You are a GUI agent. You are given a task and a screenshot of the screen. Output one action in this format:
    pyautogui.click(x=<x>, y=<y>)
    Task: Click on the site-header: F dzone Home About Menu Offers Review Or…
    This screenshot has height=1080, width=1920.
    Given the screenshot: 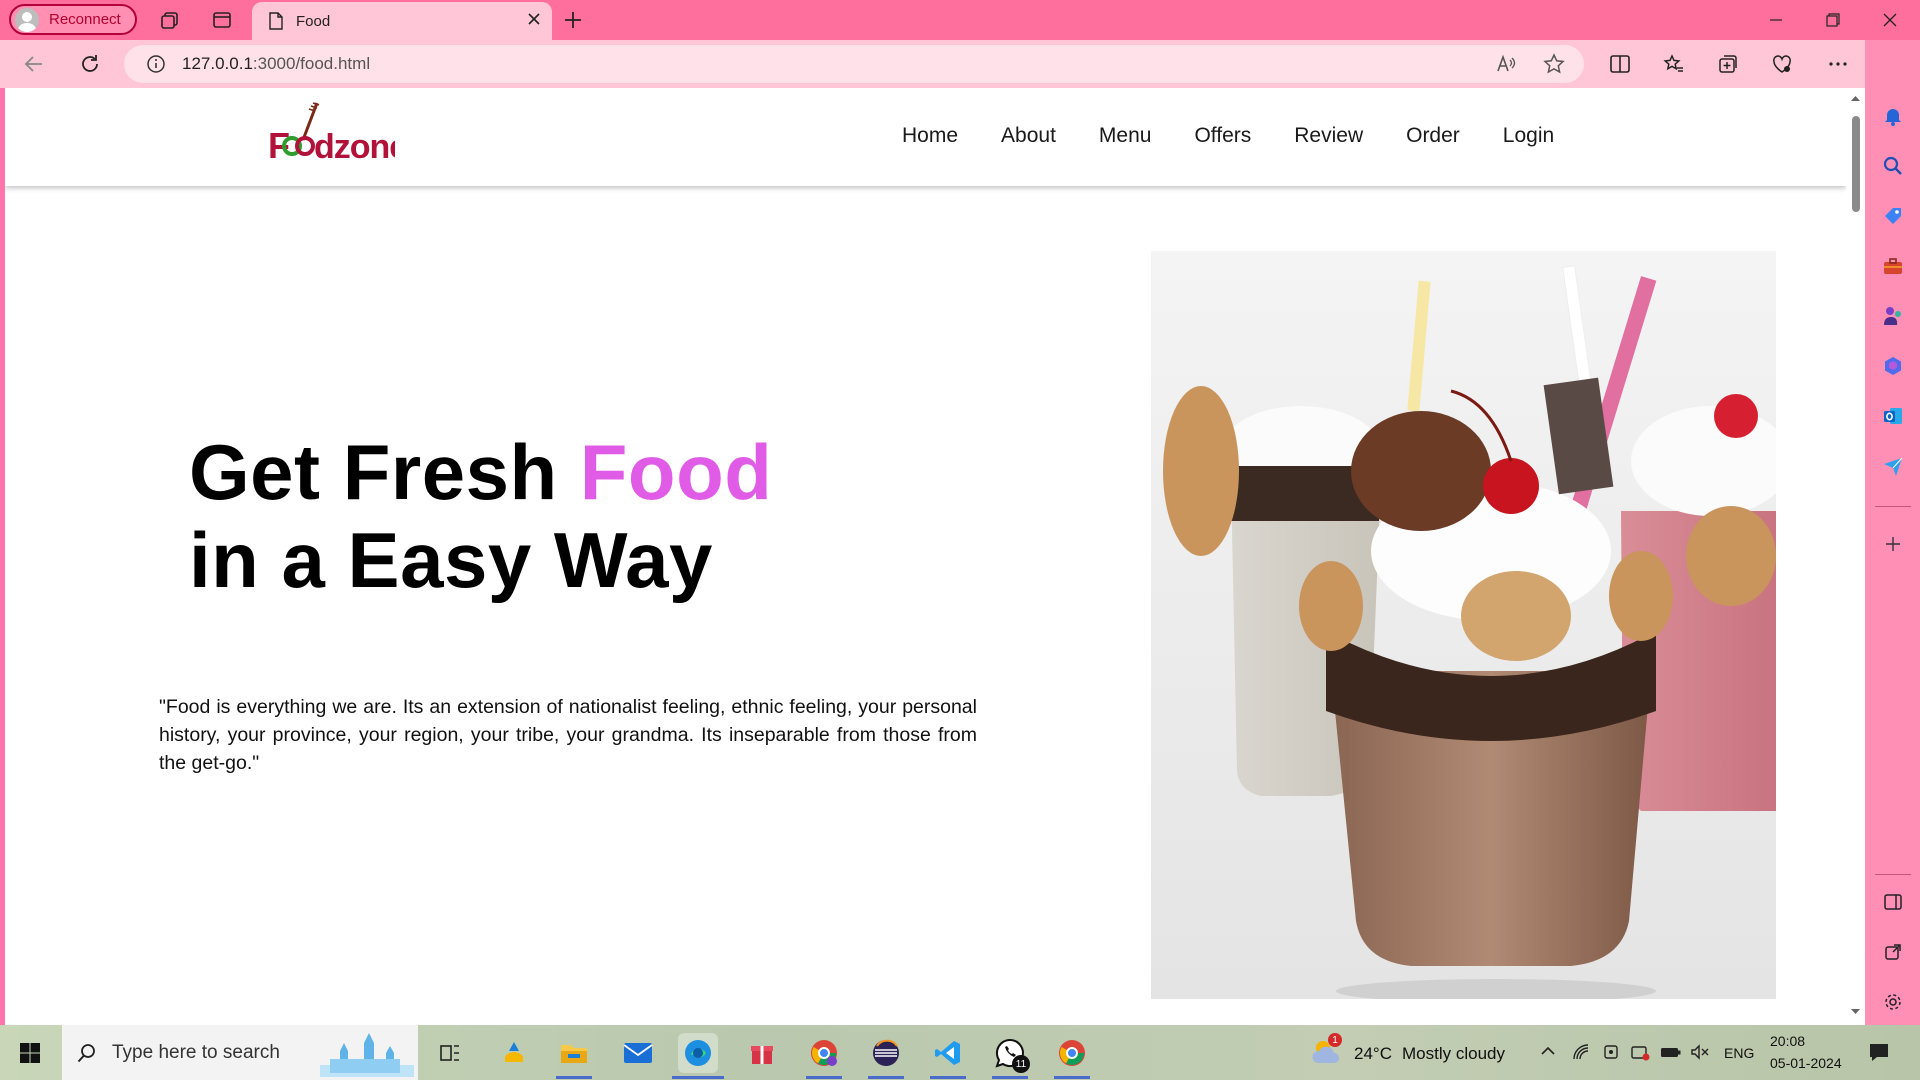 What is the action you would take?
    pyautogui.click(x=925, y=137)
    